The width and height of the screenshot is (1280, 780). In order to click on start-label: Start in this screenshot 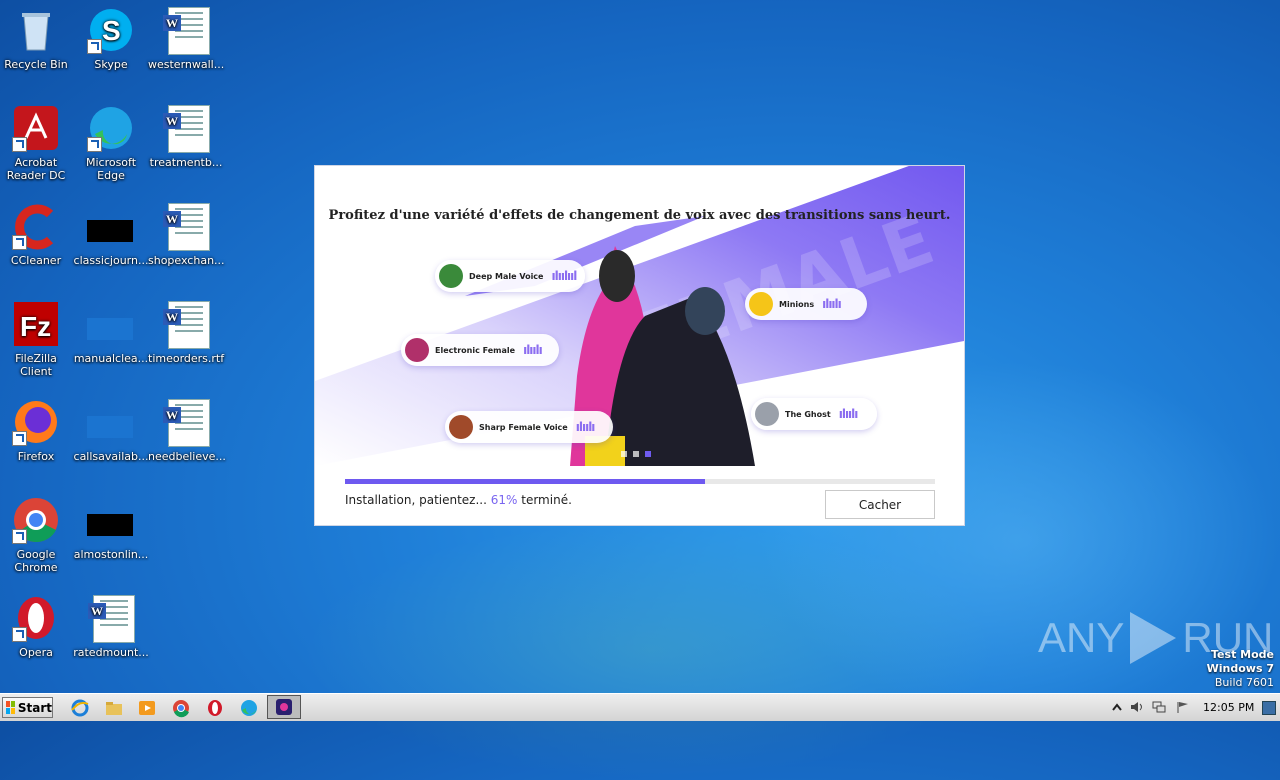, I will do `click(34, 707)`.